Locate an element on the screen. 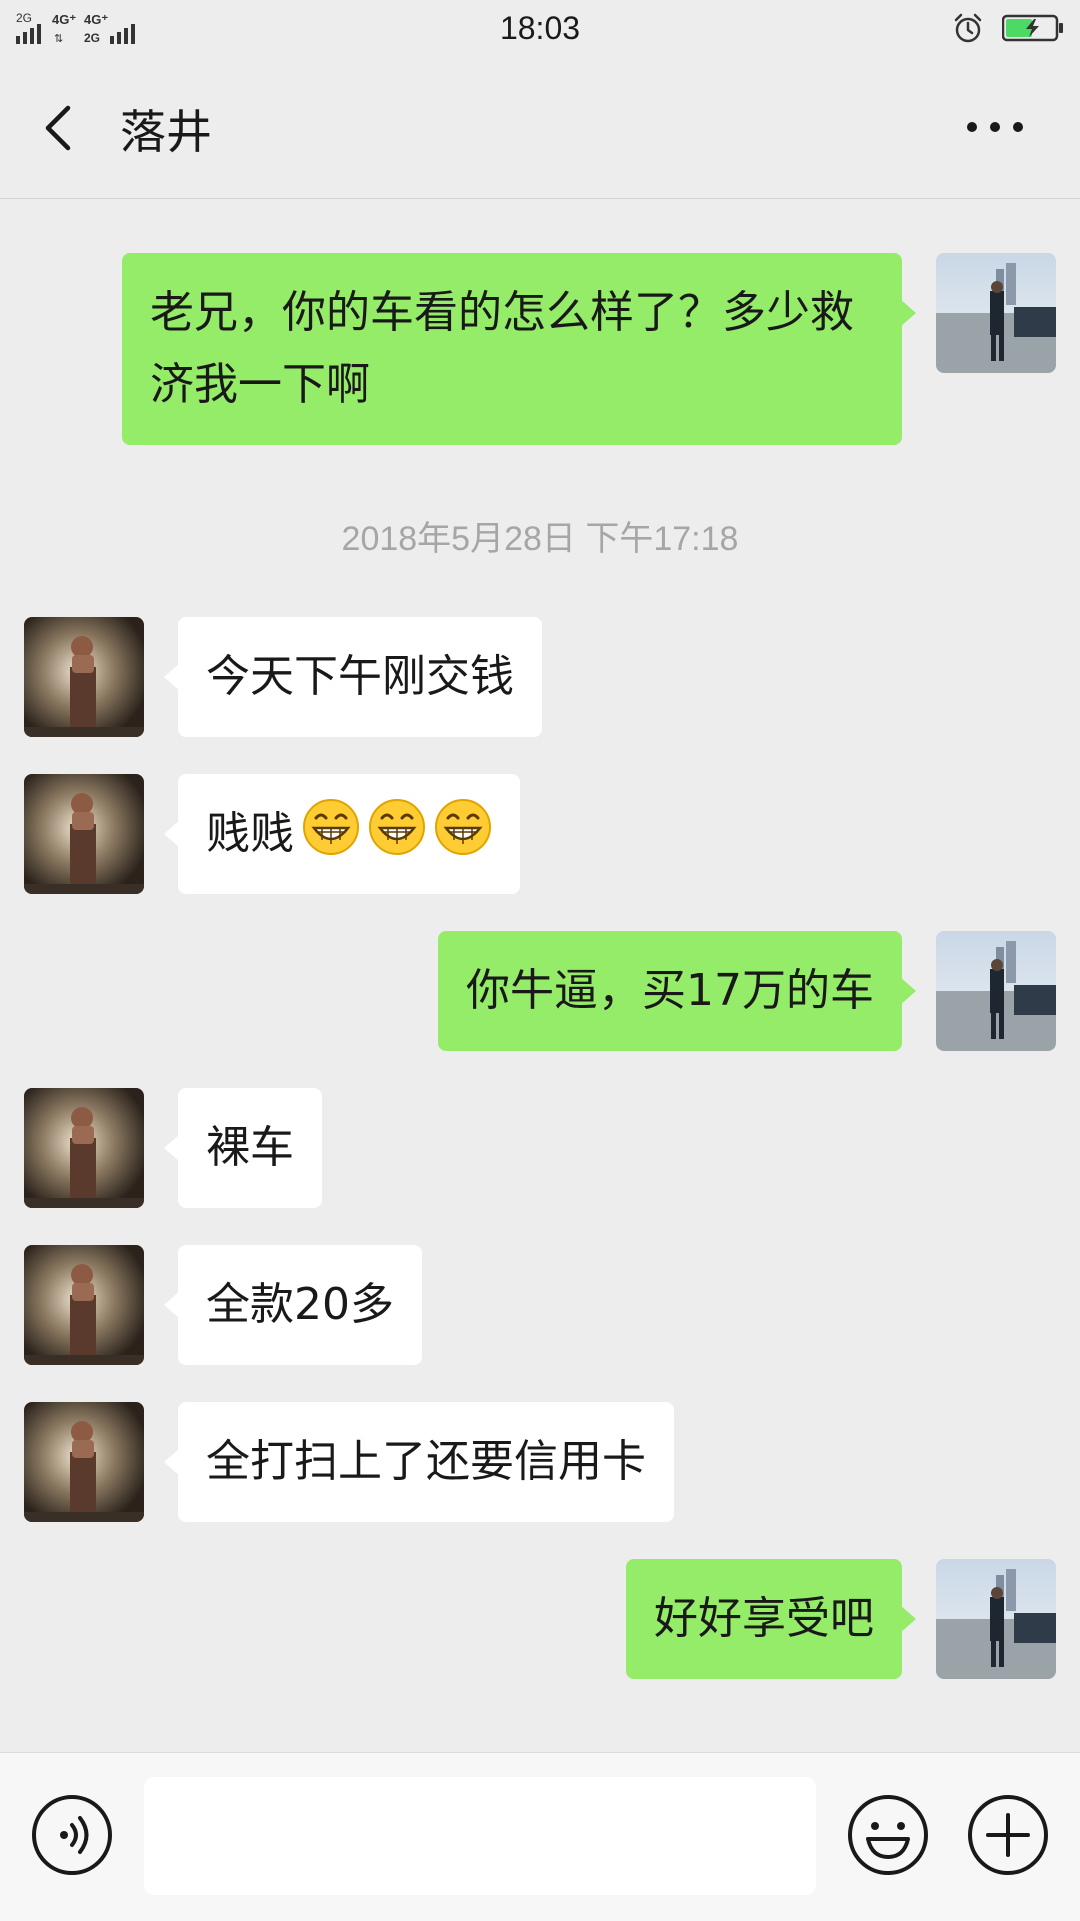 The image size is (1080, 1921). incoming-bubble: 裸车 is located at coordinates (243, 1148).